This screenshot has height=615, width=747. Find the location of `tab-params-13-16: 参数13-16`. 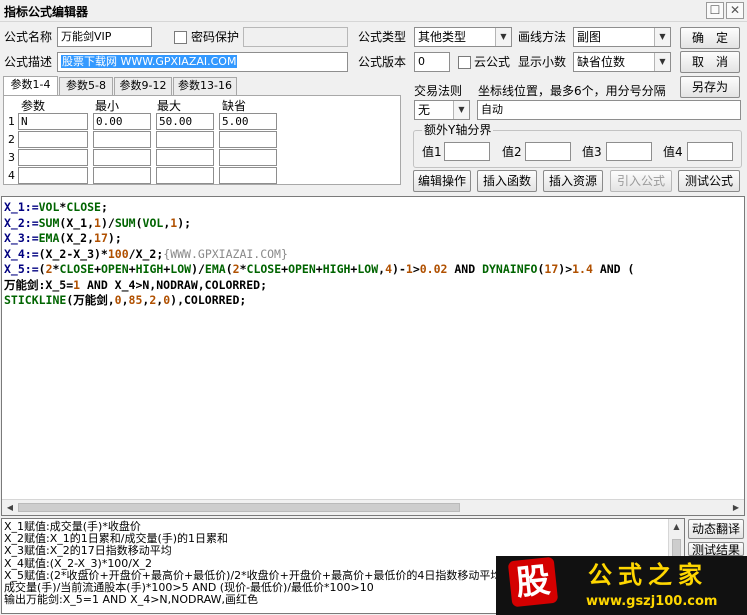

tab-params-13-16: 参数13-16 is located at coordinates (205, 86).